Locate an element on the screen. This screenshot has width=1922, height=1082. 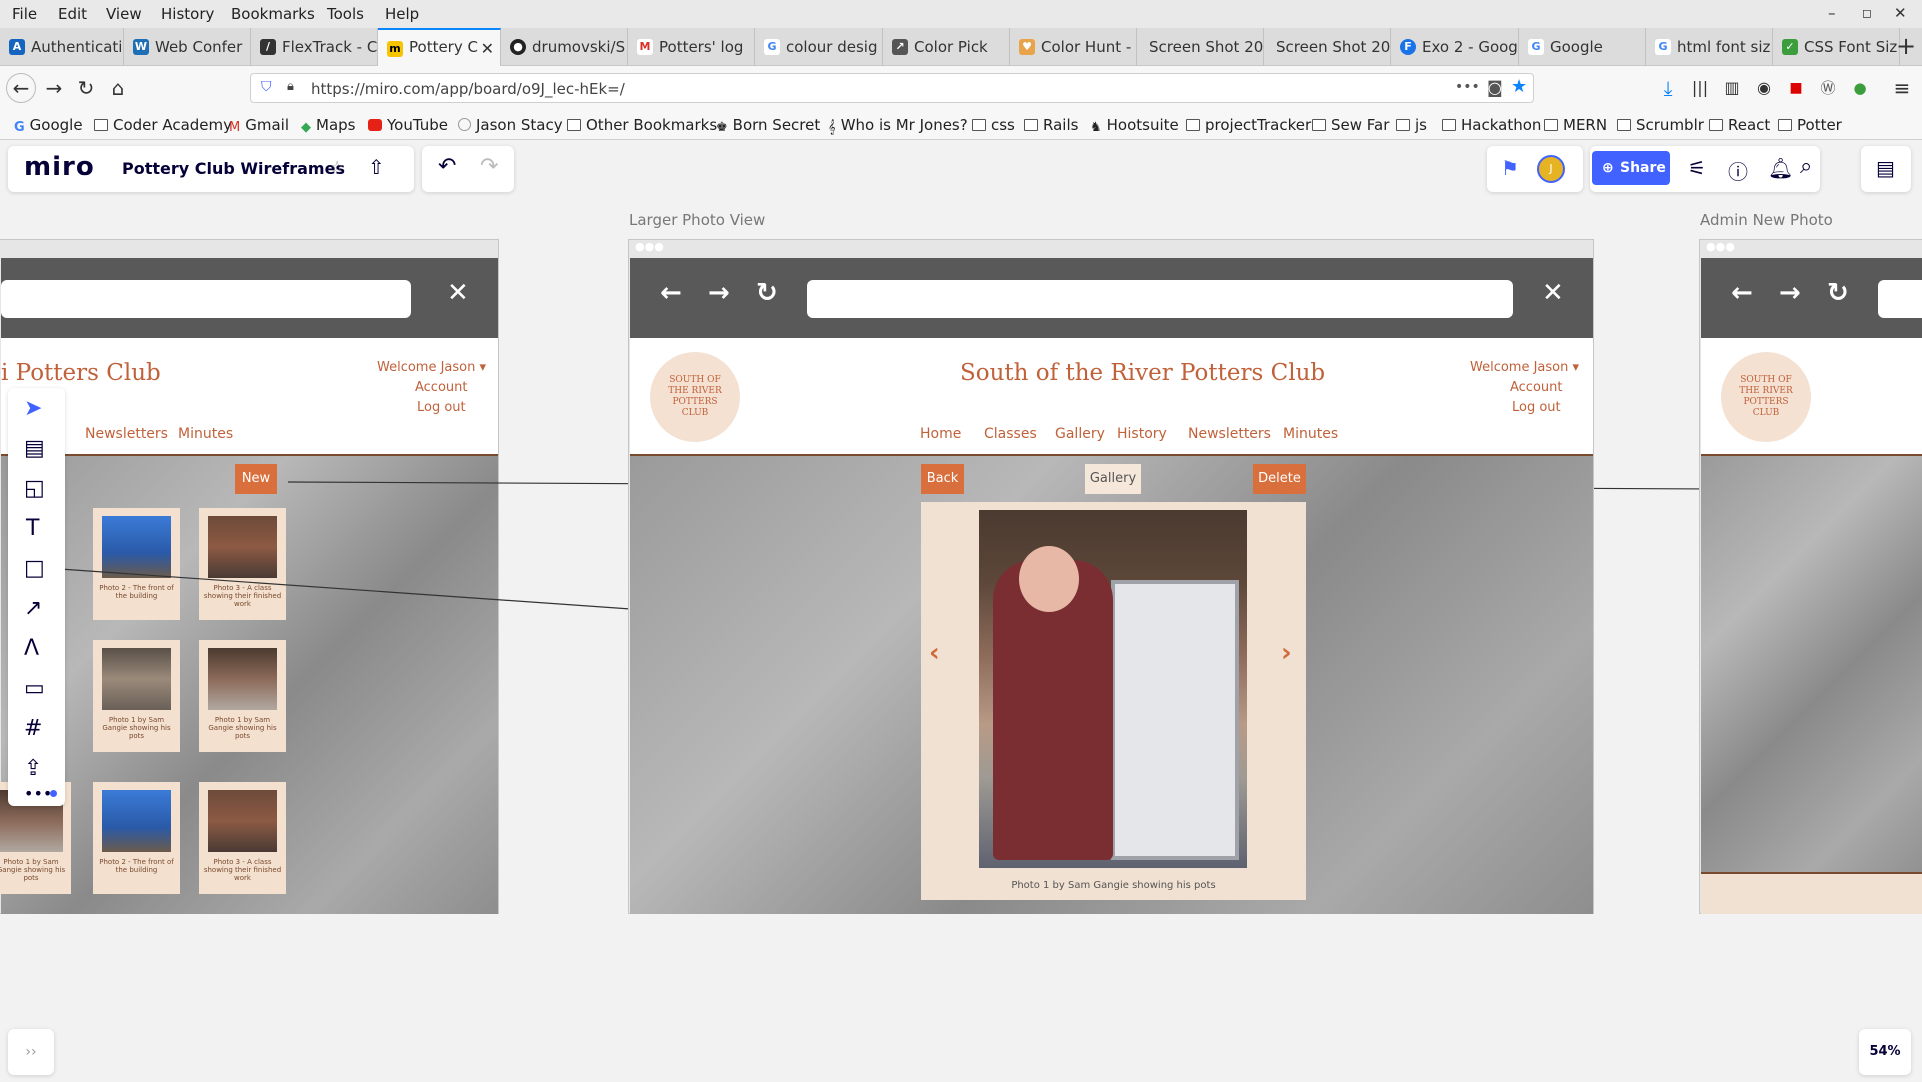
bookmark-maps: ◆ Maps is located at coordinates (328, 125).